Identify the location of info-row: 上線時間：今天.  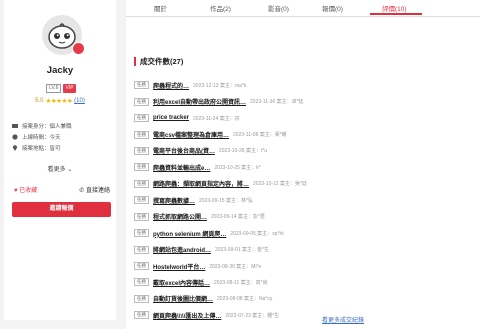
(42, 136).